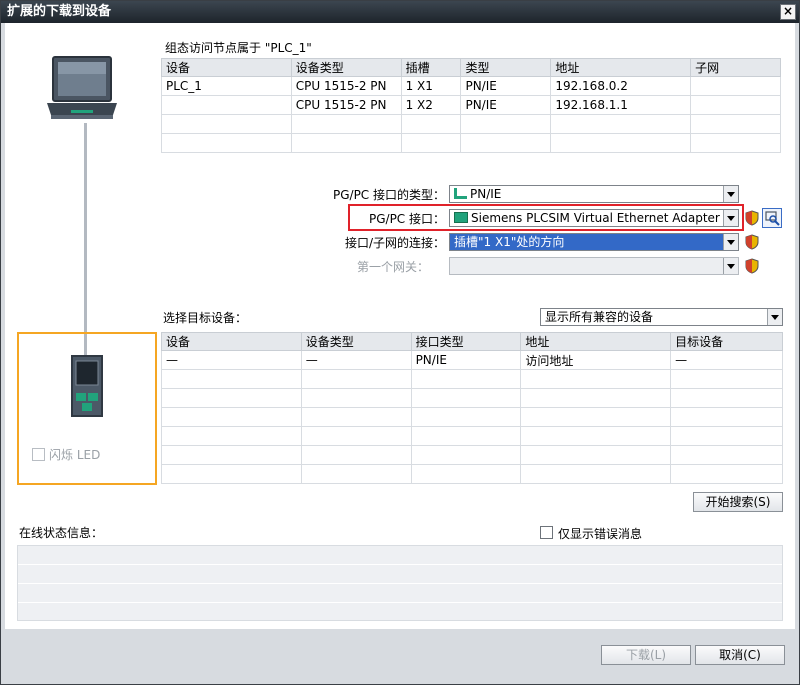 The height and width of the screenshot is (685, 800). I want to click on plc-device-icon, so click(87, 386).